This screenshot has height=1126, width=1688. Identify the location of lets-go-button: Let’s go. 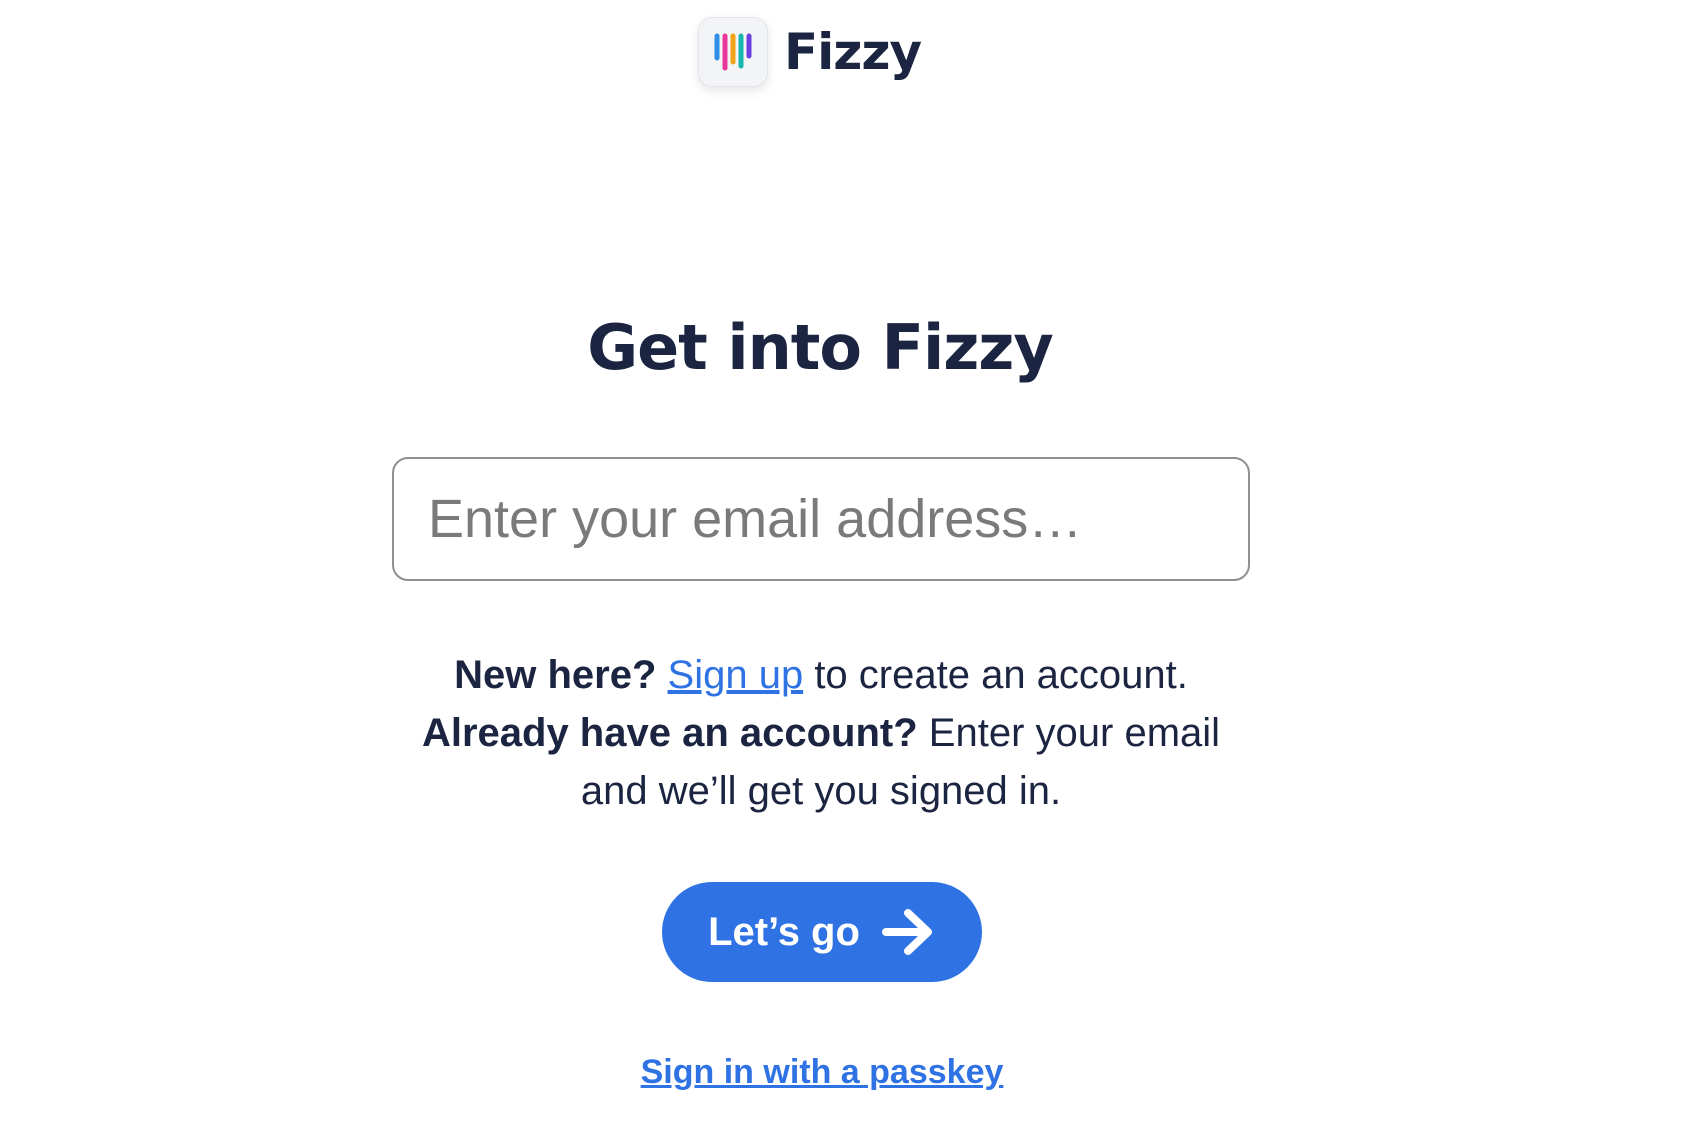
(822, 932).